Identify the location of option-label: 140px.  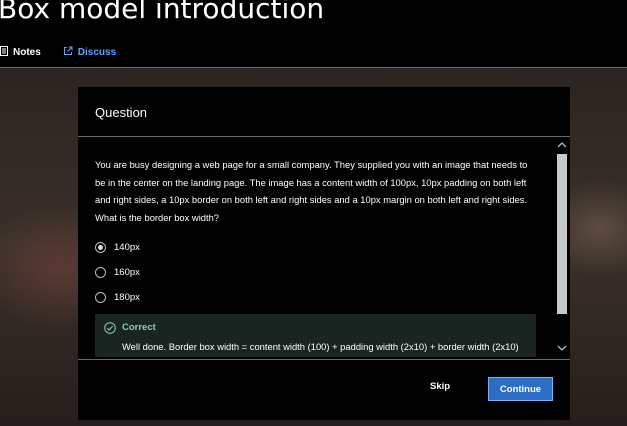
(127, 247).